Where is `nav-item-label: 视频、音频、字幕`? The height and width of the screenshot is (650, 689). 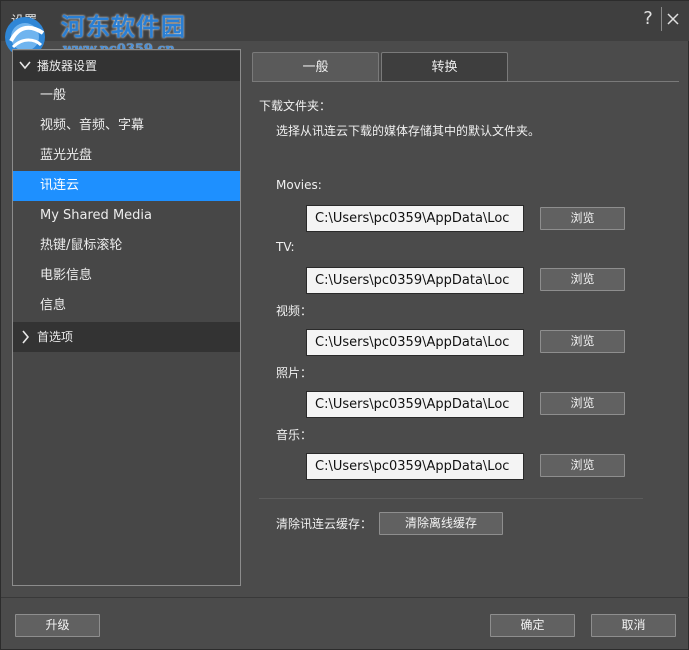
nav-item-label: 视频、音频、字幕 is located at coordinates (92, 125).